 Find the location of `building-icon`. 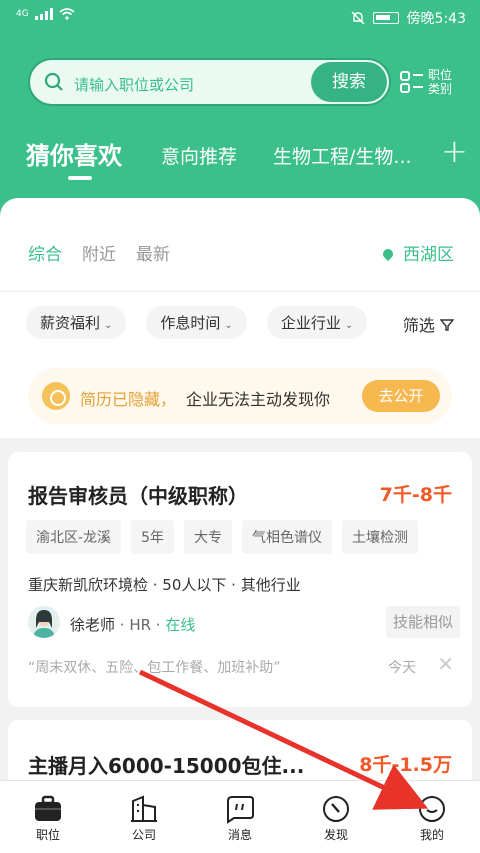

building-icon is located at coordinates (144, 808).